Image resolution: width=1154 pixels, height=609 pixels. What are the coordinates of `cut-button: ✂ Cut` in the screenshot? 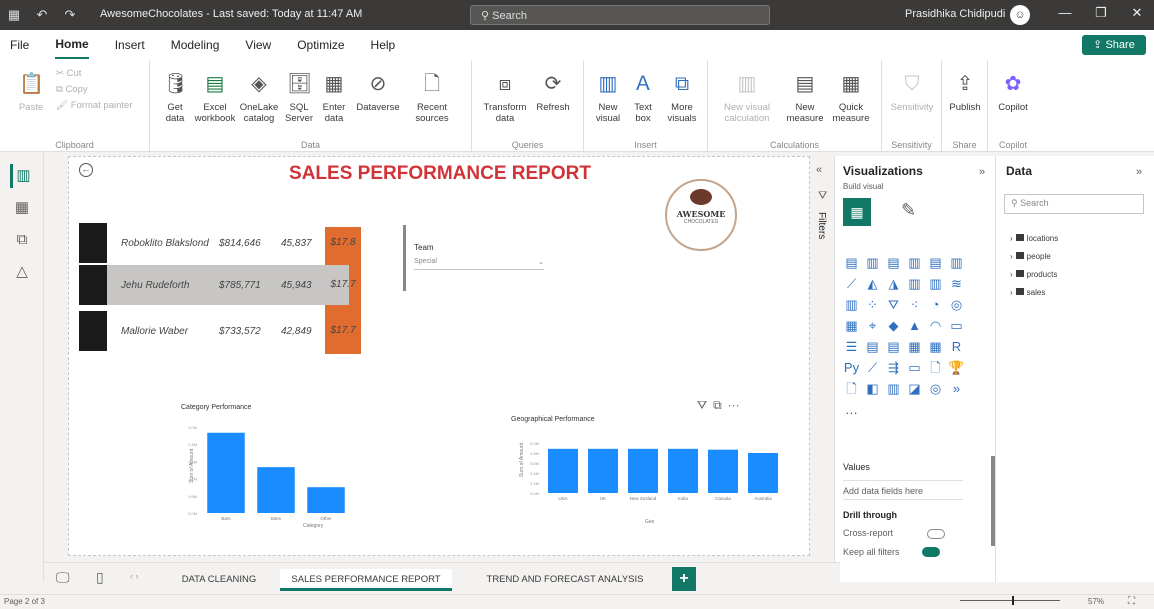 It's located at (96, 73).